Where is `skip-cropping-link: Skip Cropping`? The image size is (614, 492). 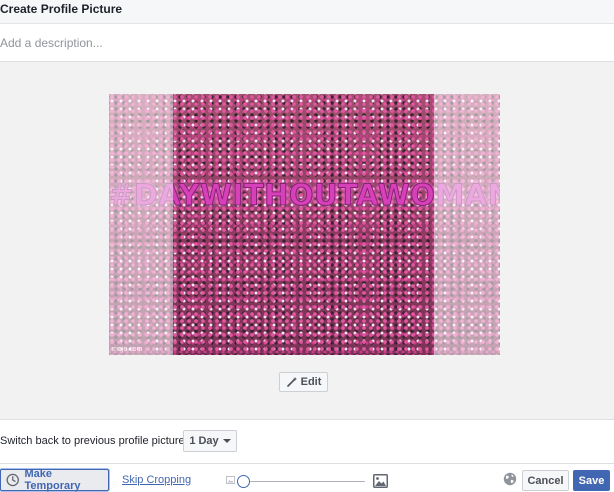
skip-cropping-link: Skip Cropping is located at coordinates (156, 480).